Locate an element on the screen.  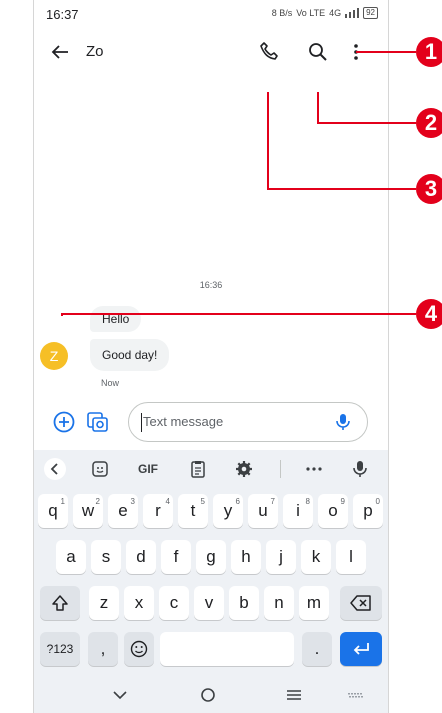
key-h: h is located at coordinates (246, 557).